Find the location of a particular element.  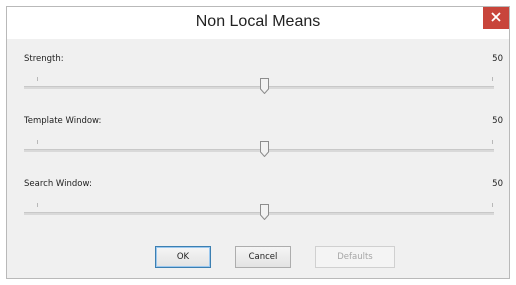

ok-button: OK is located at coordinates (183, 257).